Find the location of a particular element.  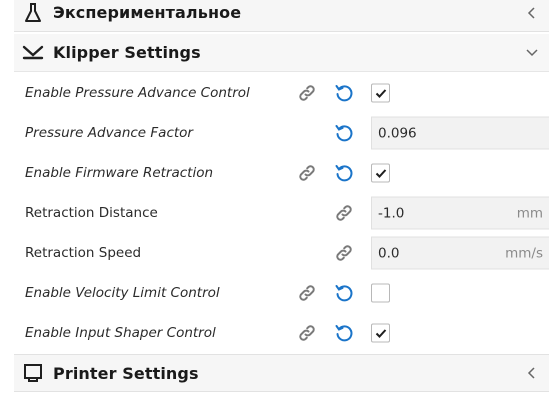

setting-label: Enable Input Shaper Control is located at coordinates (120, 333).